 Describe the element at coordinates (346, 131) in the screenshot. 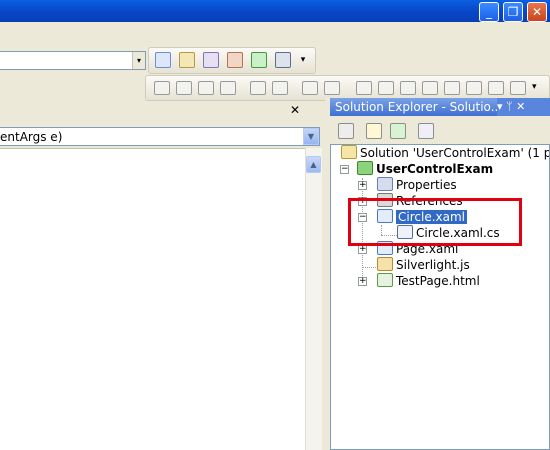

I see `properties-icon` at that location.